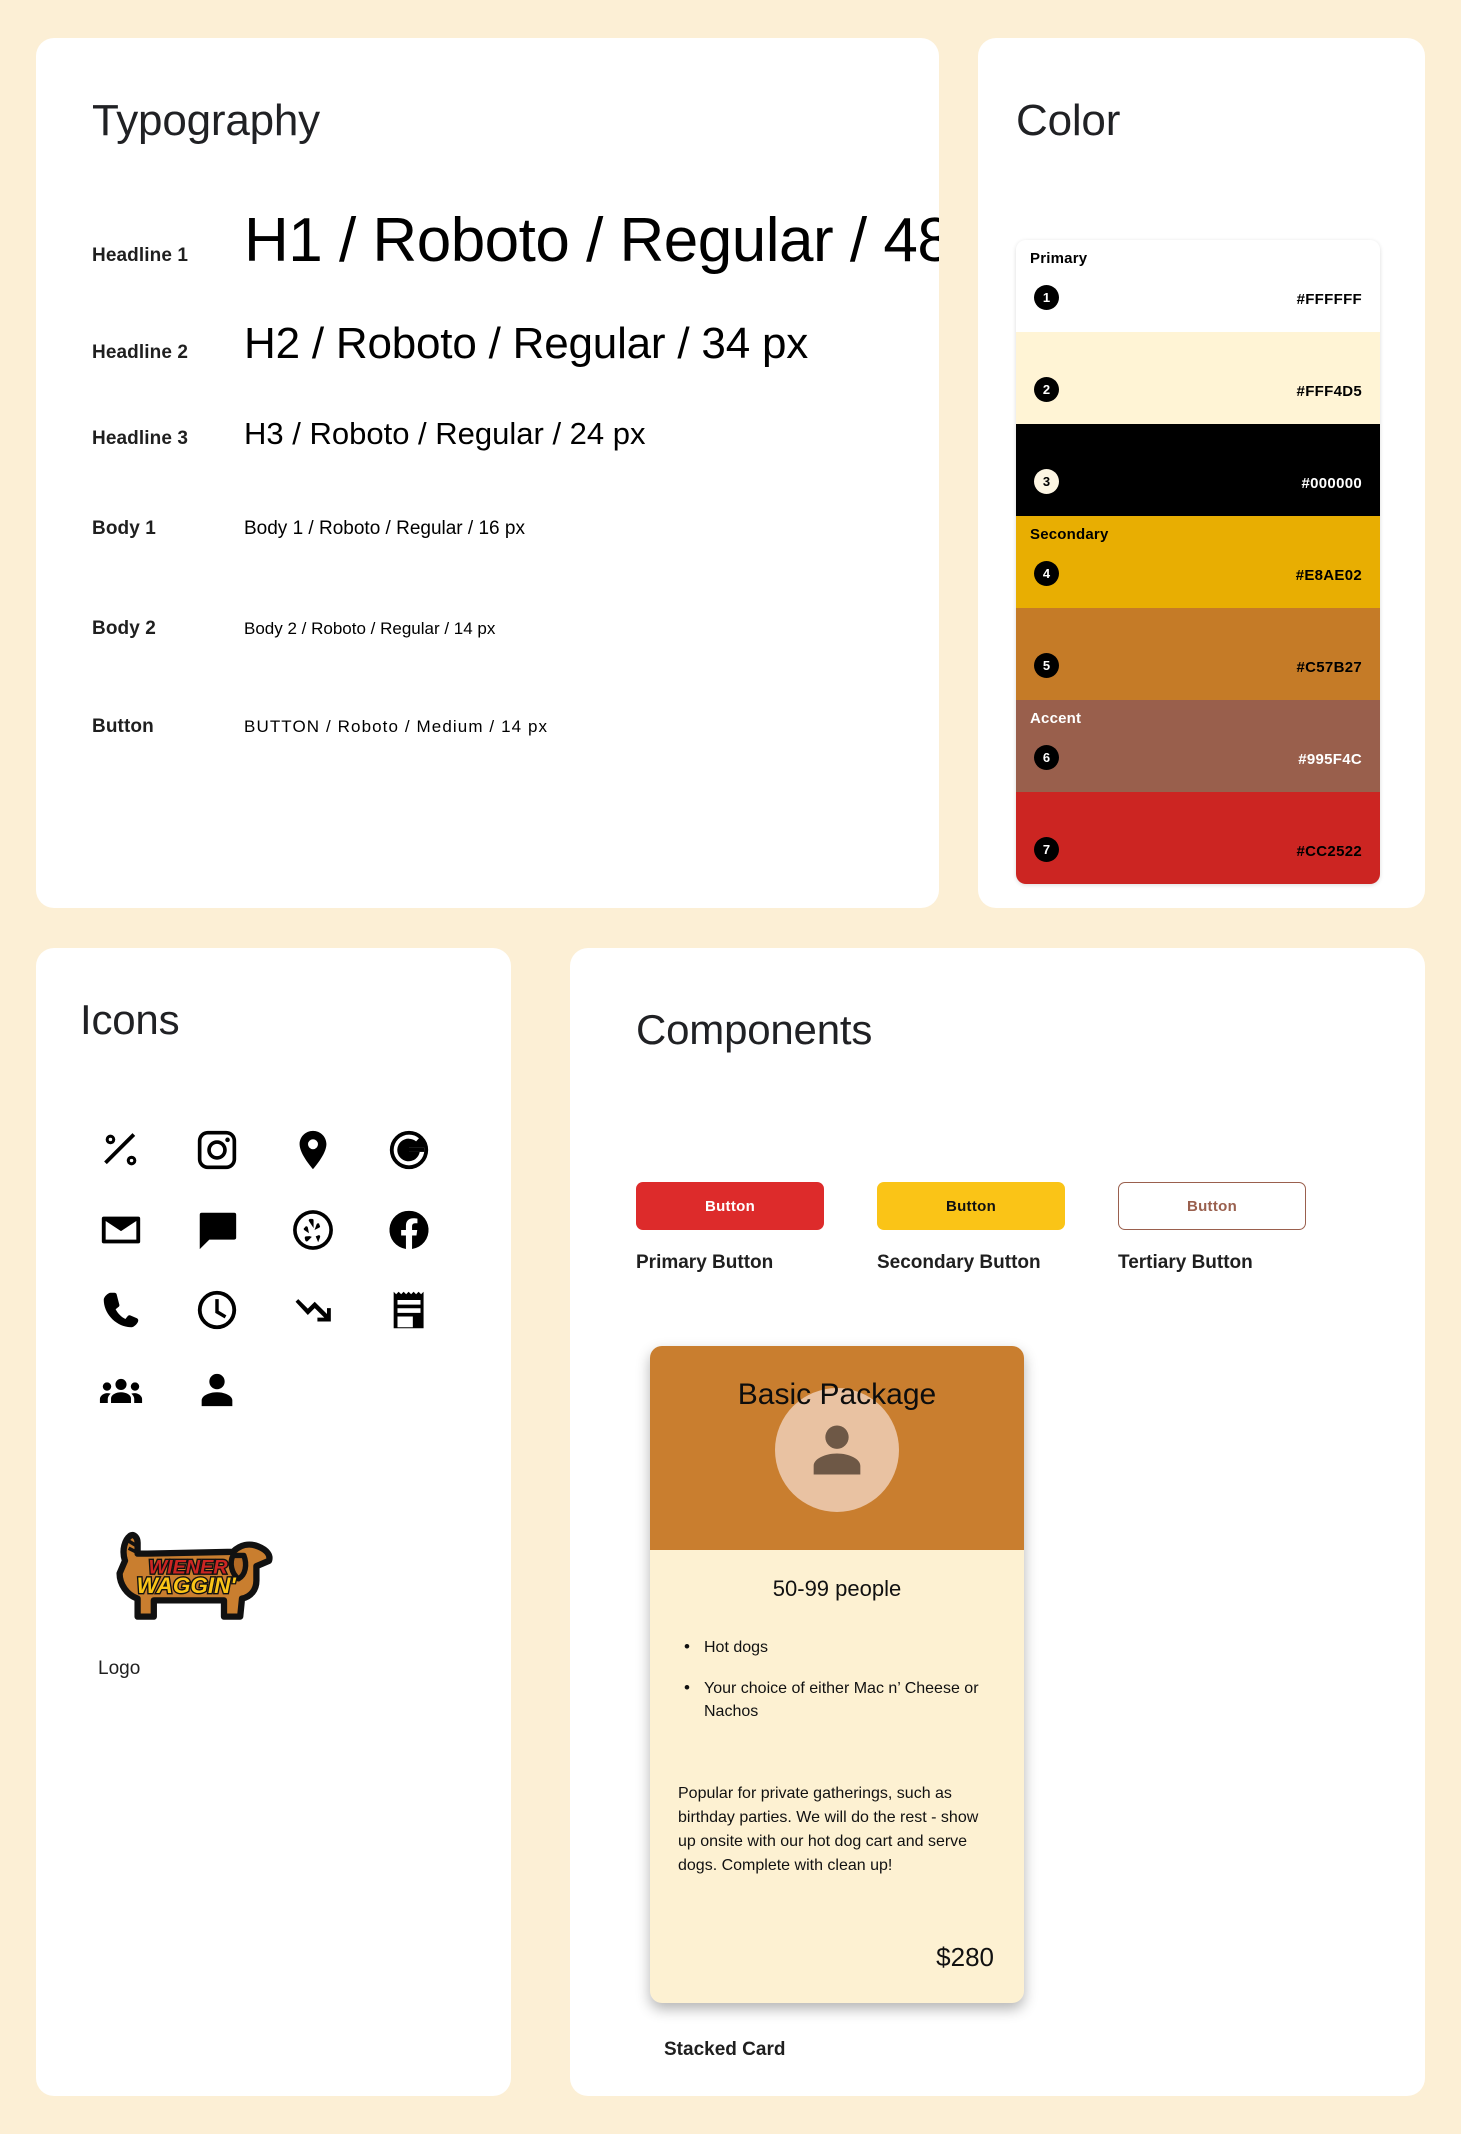 This screenshot has width=1461, height=2134. Describe the element at coordinates (445, 433) in the screenshot. I see `typography-row-sample: H3 / Roboto / Regular / 24 px` at that location.